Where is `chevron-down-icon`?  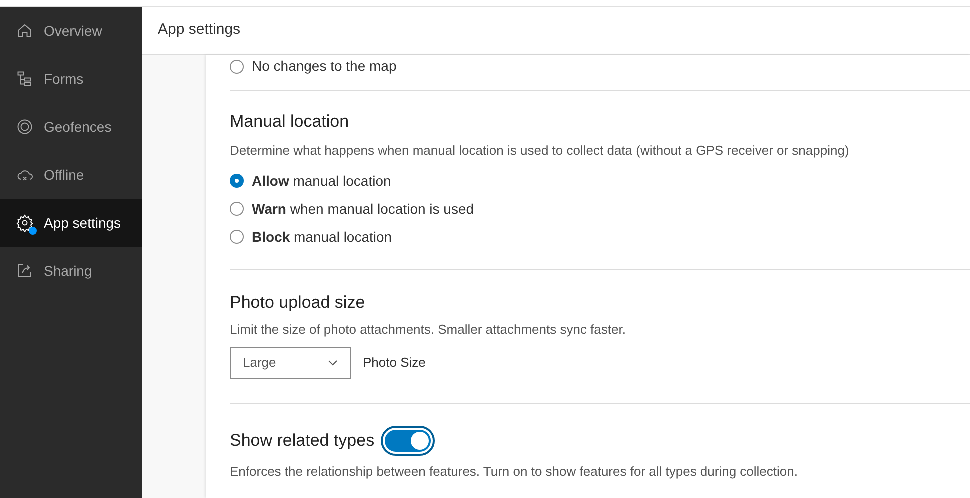 chevron-down-icon is located at coordinates (333, 363).